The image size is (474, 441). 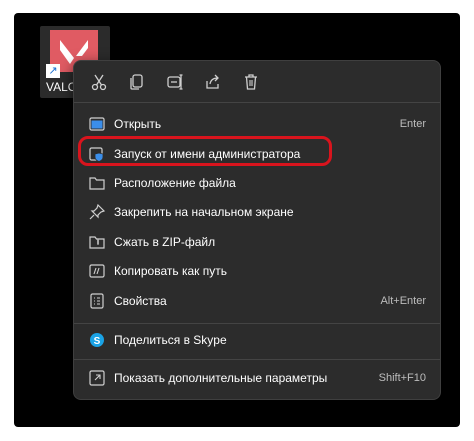 What do you see at coordinates (170, 271) in the screenshot?
I see `menu-item-label: Копировать как путь` at bounding box center [170, 271].